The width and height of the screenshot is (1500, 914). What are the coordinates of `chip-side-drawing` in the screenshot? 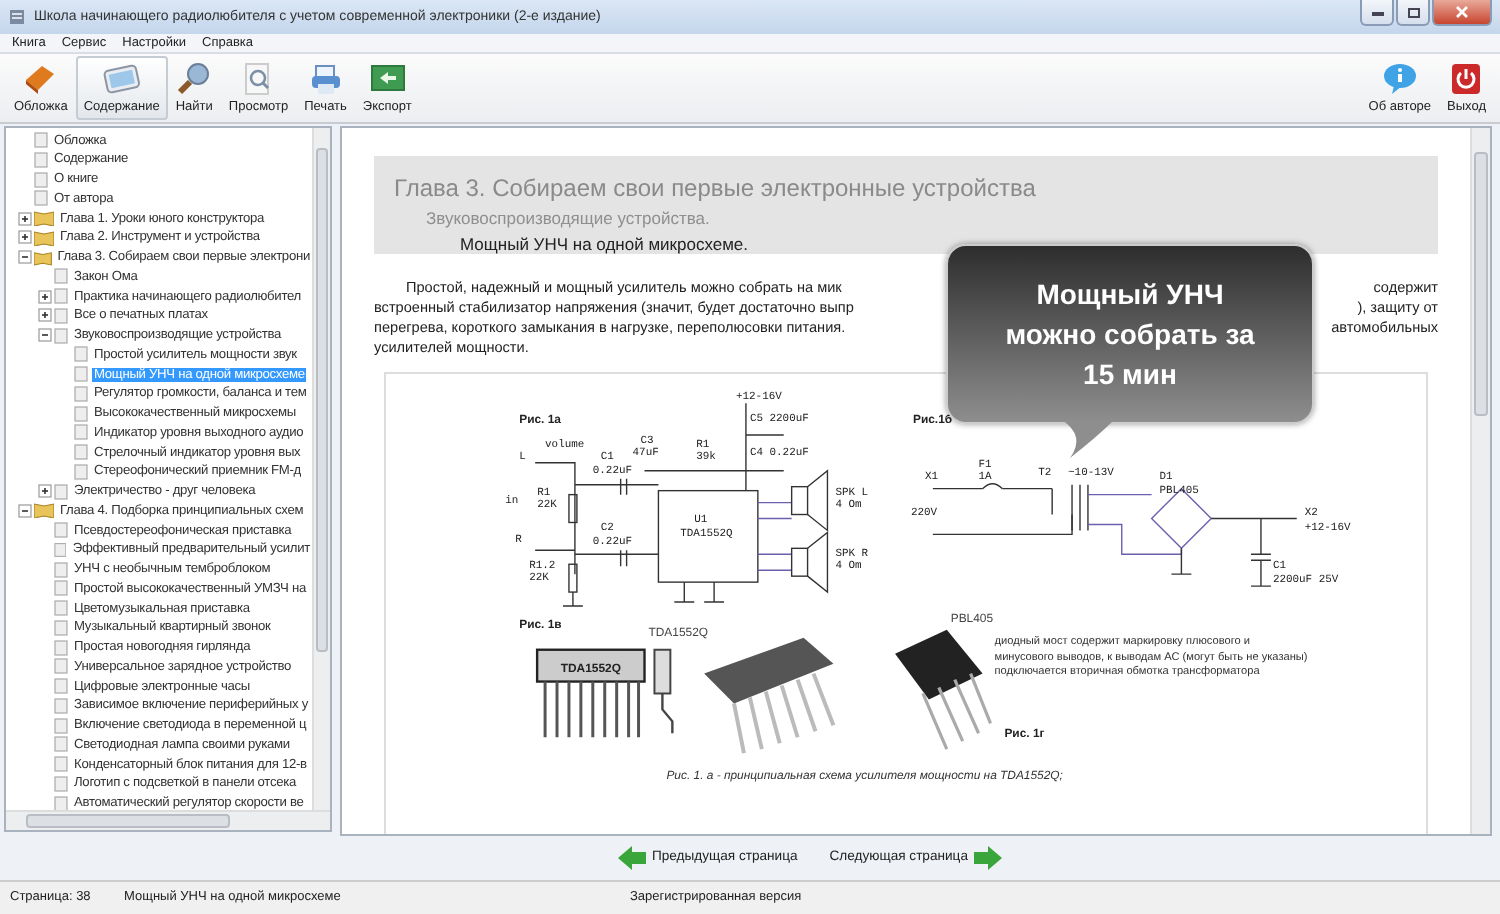 It's located at (663, 691).